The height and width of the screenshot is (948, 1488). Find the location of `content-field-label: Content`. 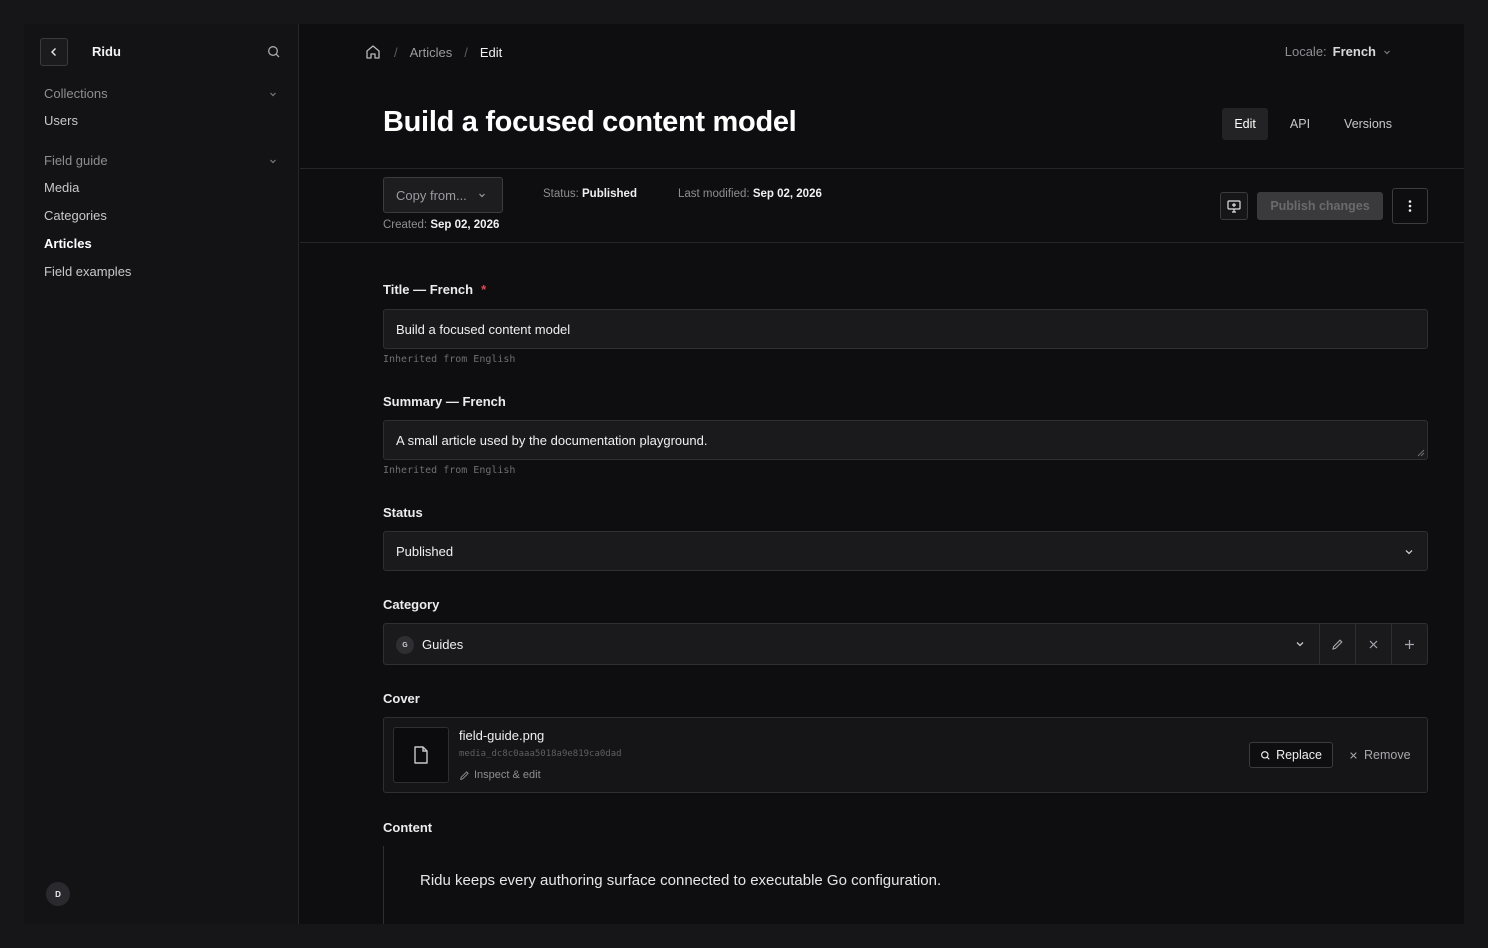

content-field-label: Content is located at coordinates (408, 827).